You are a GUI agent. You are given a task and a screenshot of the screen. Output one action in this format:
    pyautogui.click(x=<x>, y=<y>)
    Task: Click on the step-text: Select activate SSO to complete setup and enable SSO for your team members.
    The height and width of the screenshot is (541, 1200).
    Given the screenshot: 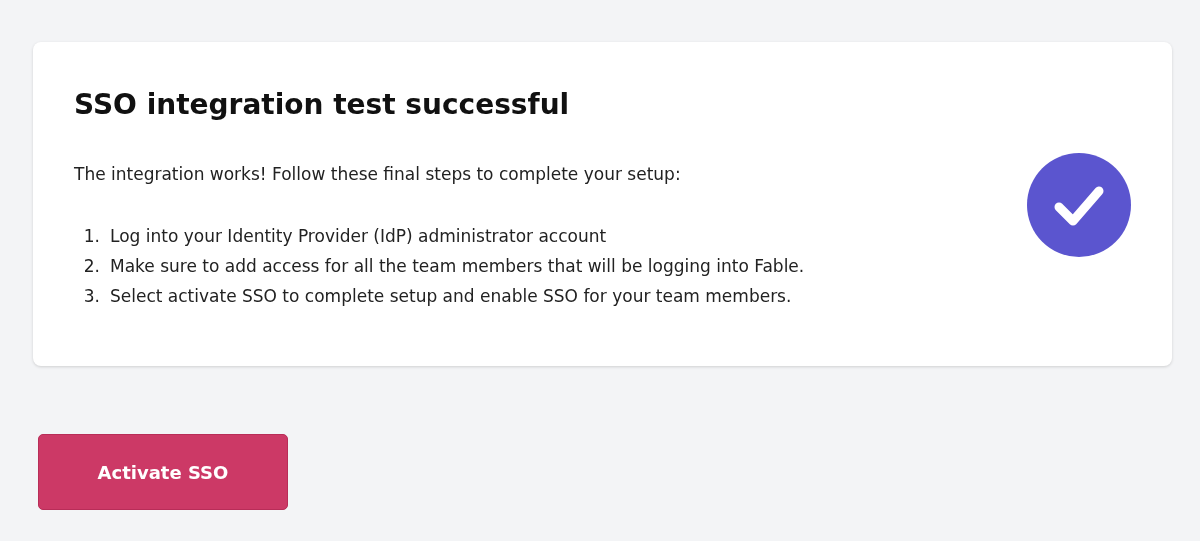 What is the action you would take?
    pyautogui.click(x=451, y=296)
    